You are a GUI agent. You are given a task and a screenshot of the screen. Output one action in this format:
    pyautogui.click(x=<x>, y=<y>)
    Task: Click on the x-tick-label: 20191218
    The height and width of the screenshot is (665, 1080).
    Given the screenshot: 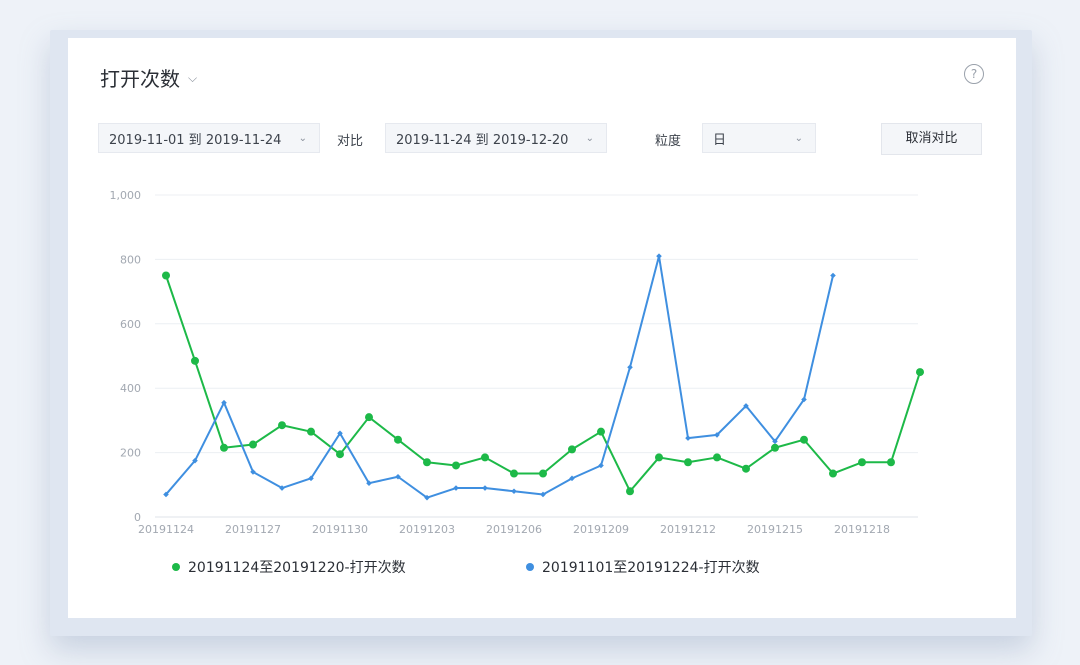 What is the action you would take?
    pyautogui.click(x=862, y=529)
    